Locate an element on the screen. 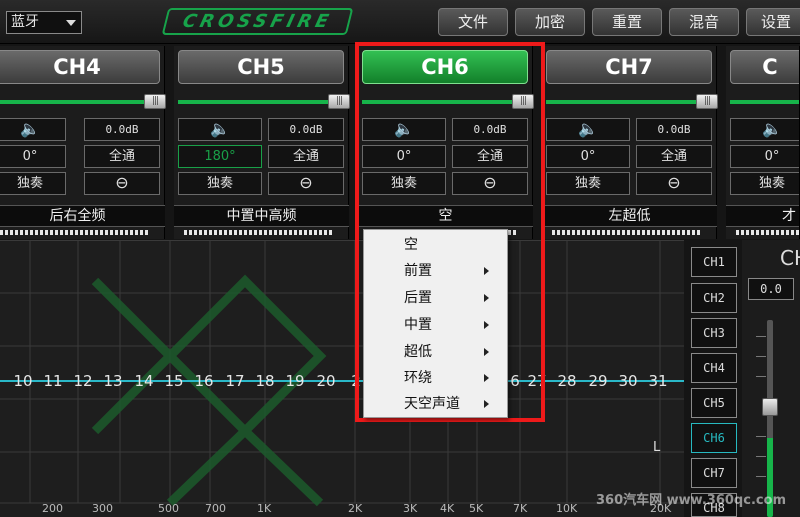  band-label: 19 is located at coordinates (295, 381).